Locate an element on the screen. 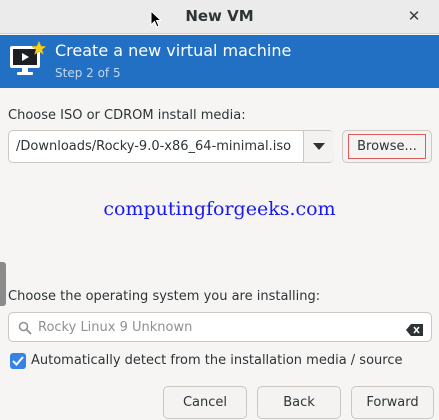 This screenshot has height=420, width=439. clear-icon is located at coordinates (414, 330).